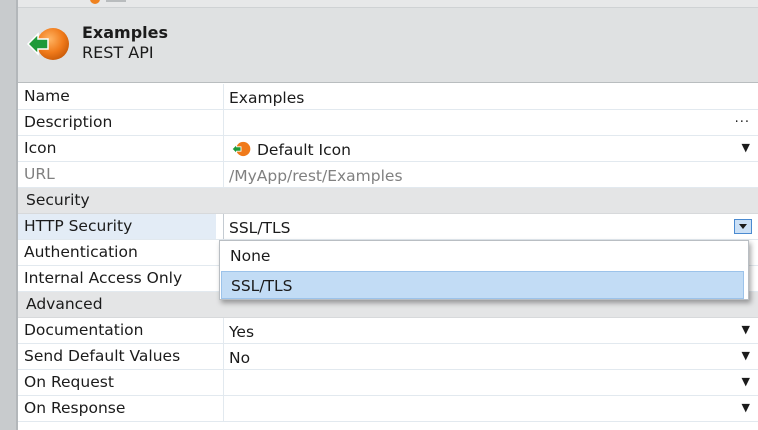 The height and width of the screenshot is (430, 758). Describe the element at coordinates (490, 356) in the screenshot. I see `send-default-values-select: No ▼` at that location.